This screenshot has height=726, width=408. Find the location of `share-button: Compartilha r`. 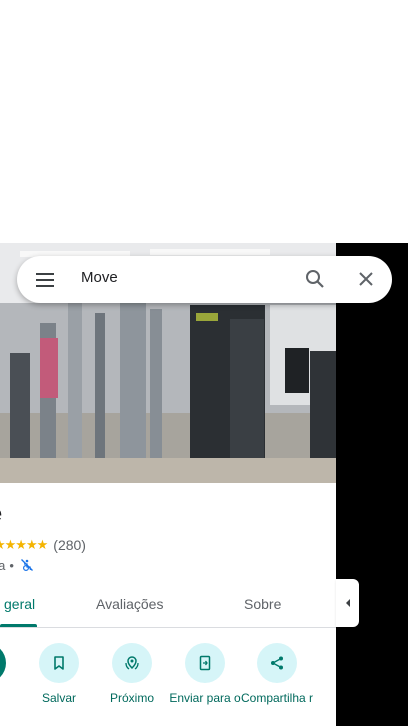

share-button: Compartilha r is located at coordinates (277, 674).